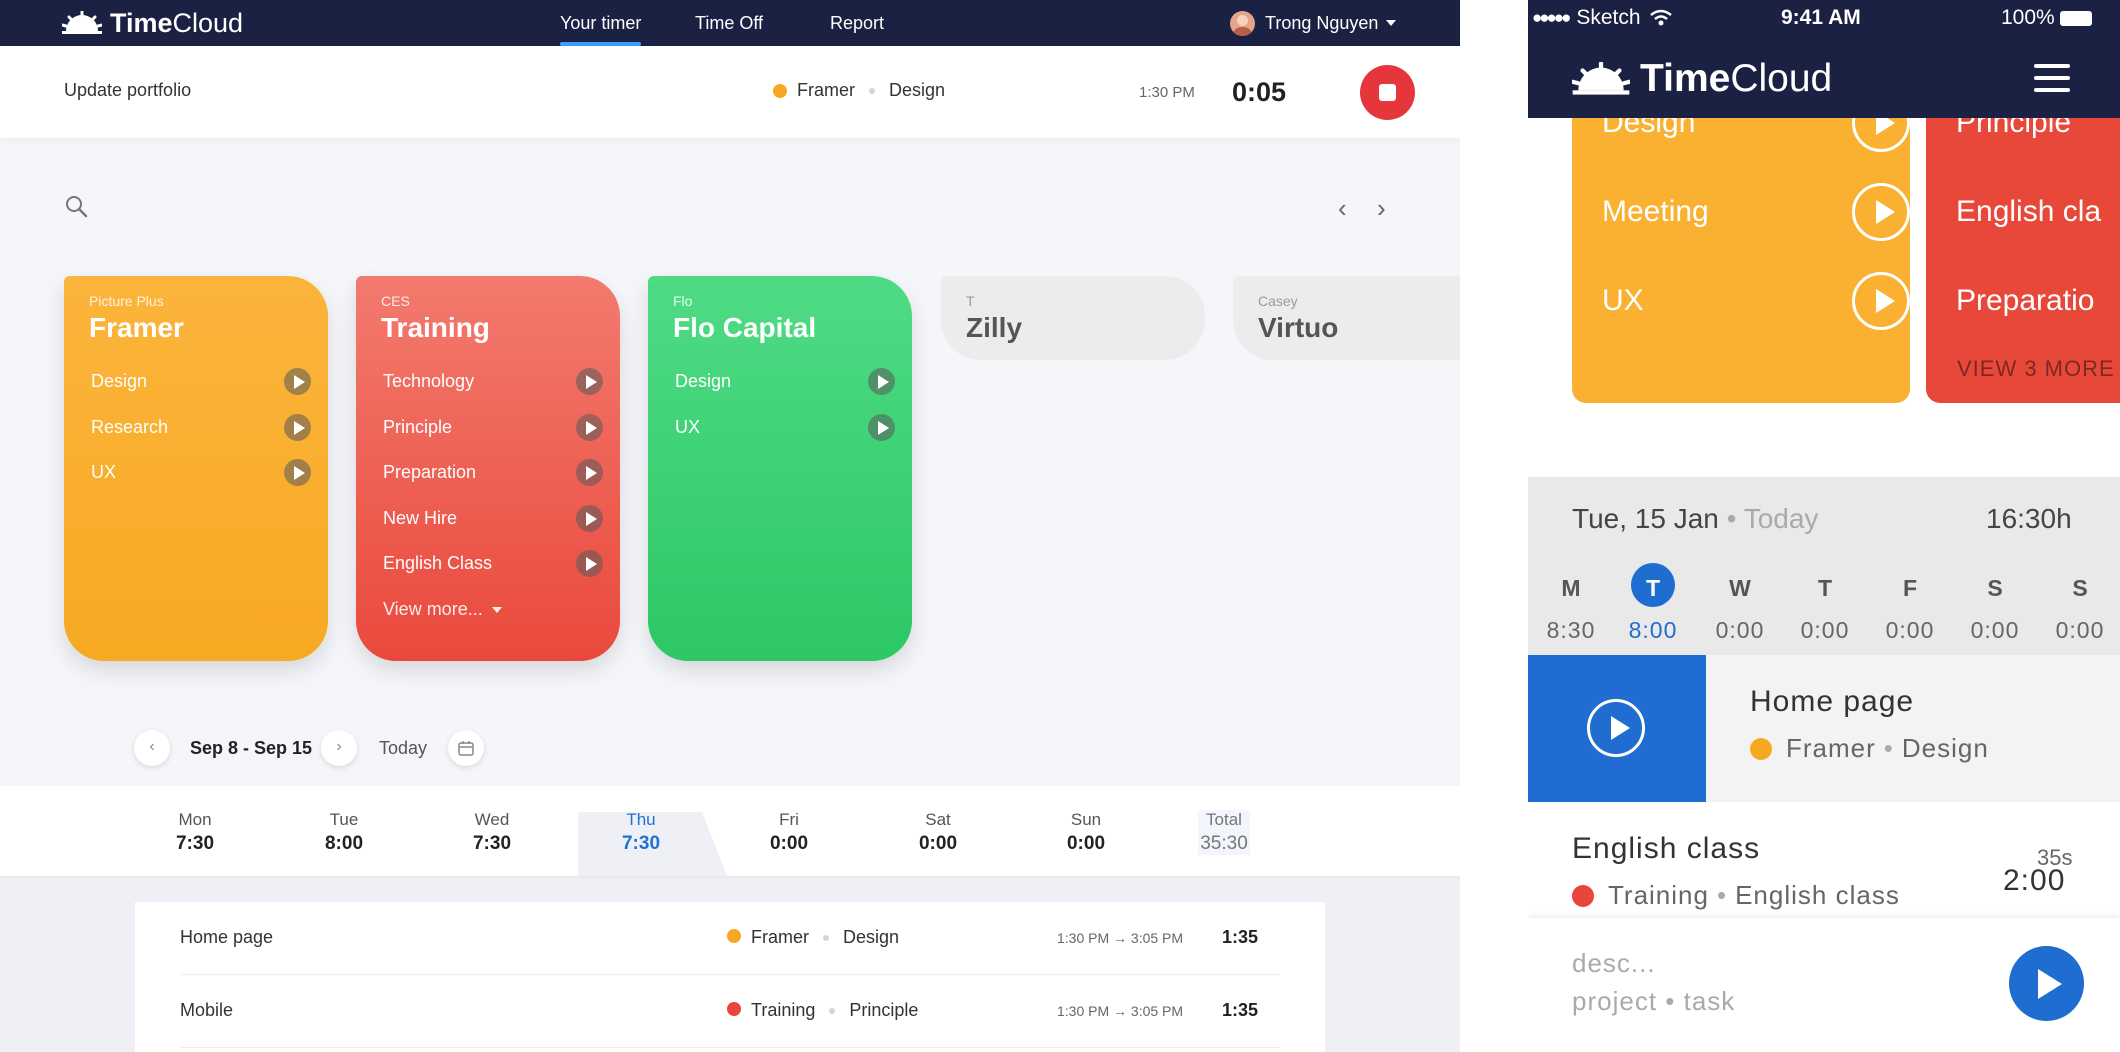 This screenshot has height=1052, width=2120. What do you see at coordinates (703, 381) in the screenshot?
I see `task-label: Design` at bounding box center [703, 381].